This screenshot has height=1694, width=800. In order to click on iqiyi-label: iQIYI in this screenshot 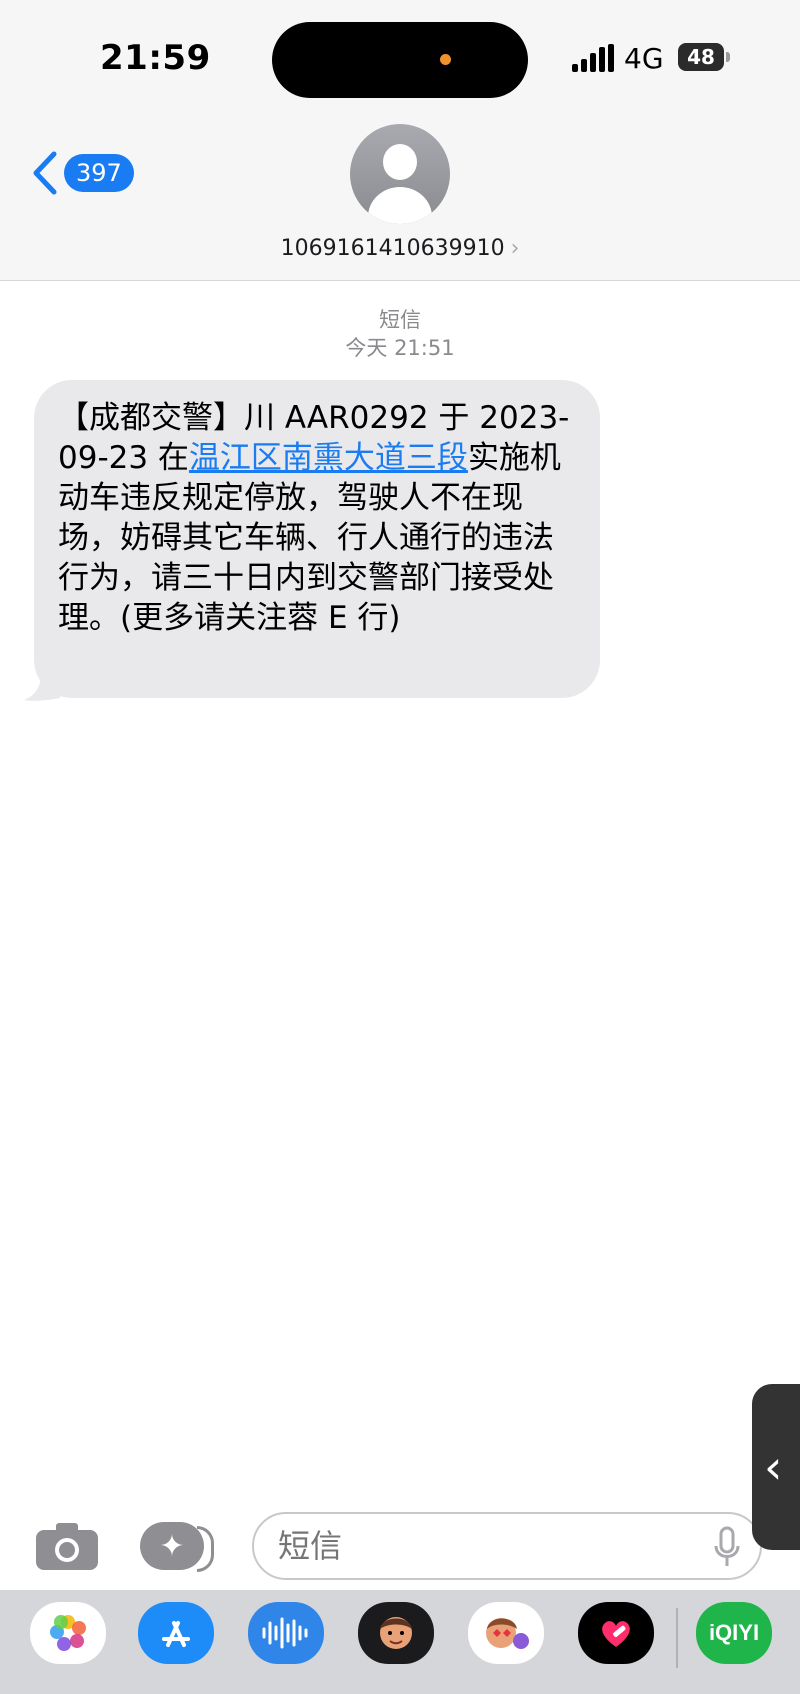, I will do `click(734, 1632)`.